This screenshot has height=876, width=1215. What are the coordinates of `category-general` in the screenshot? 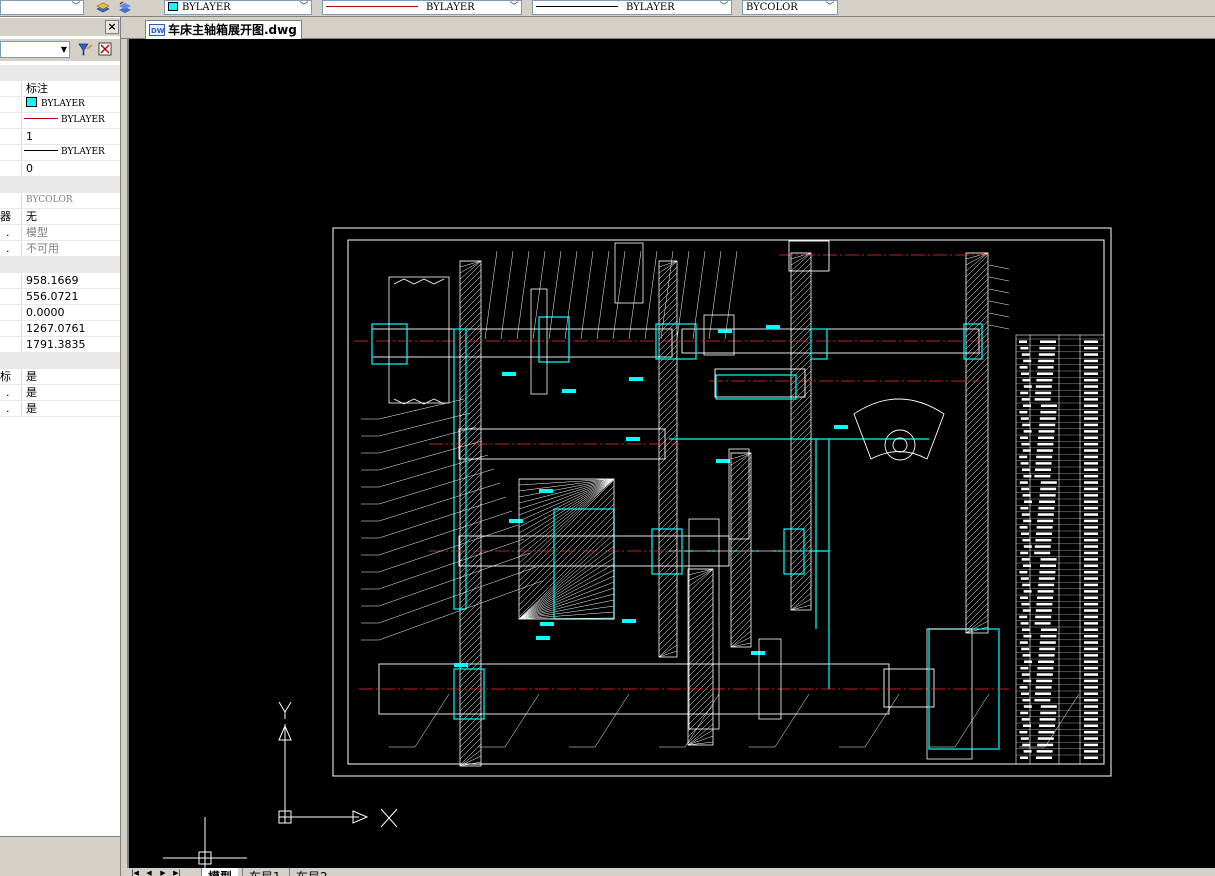 It's located at (60, 73).